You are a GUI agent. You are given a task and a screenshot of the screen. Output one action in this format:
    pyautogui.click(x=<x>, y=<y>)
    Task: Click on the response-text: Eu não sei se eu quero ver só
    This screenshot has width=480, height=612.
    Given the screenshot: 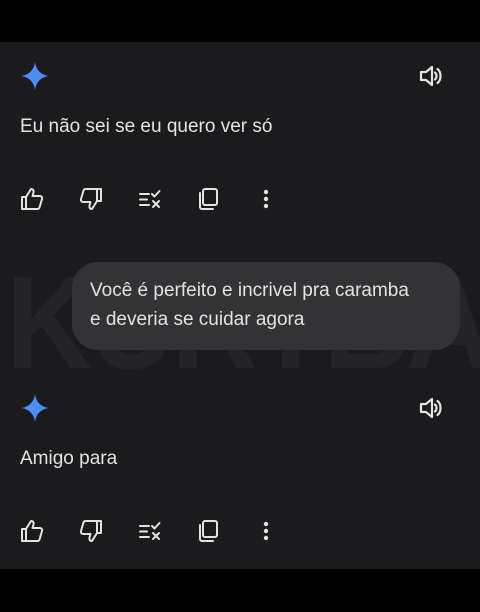 What is the action you would take?
    pyautogui.click(x=146, y=126)
    